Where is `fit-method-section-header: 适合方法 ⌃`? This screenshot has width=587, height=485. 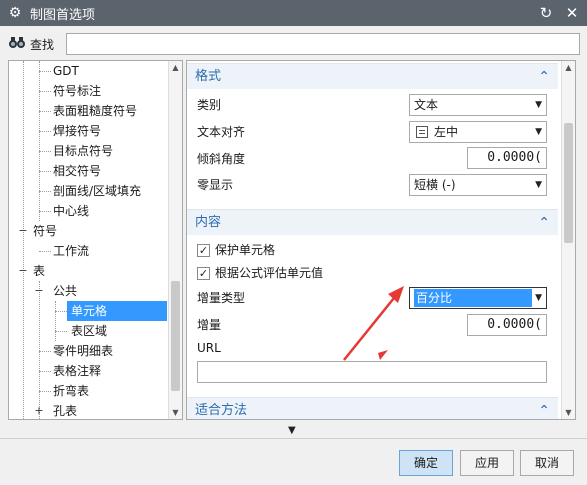 fit-method-section-header: 适合方法 ⌃ is located at coordinates (372, 408).